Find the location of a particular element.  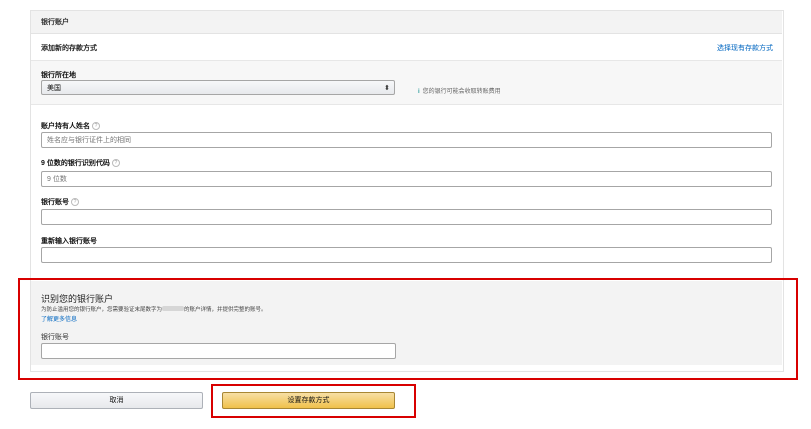

account-number-label: 银行账号? is located at coordinates (60, 202).